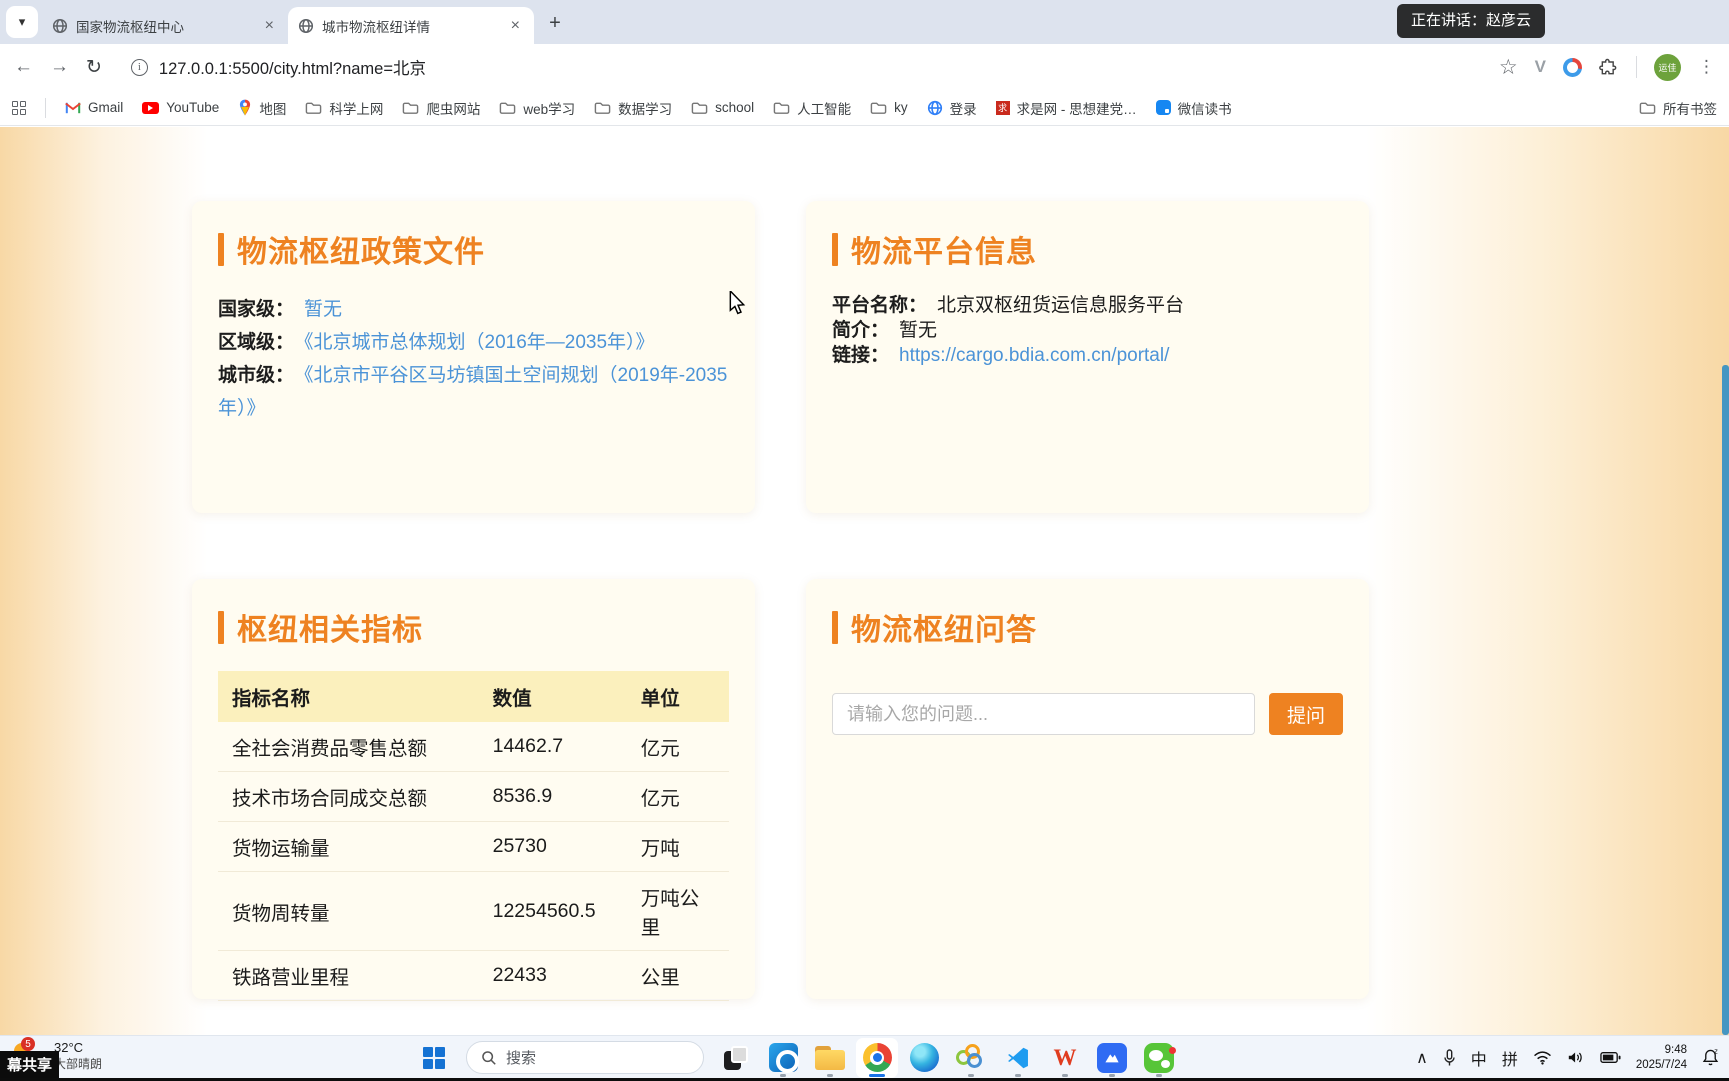  Describe the element at coordinates (722, 107) in the screenshot. I see `bookmark-folder-school: school` at that location.